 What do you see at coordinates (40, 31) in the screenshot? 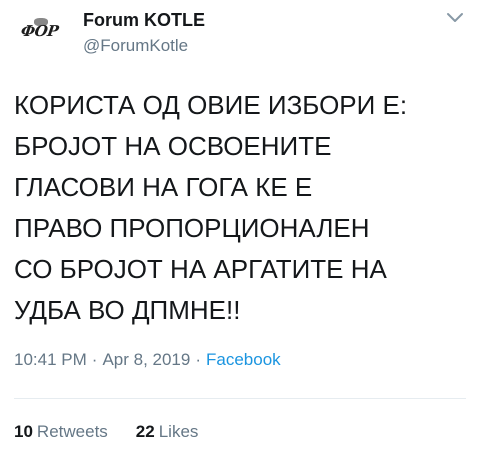
I see `avatar-logo: ФОР` at bounding box center [40, 31].